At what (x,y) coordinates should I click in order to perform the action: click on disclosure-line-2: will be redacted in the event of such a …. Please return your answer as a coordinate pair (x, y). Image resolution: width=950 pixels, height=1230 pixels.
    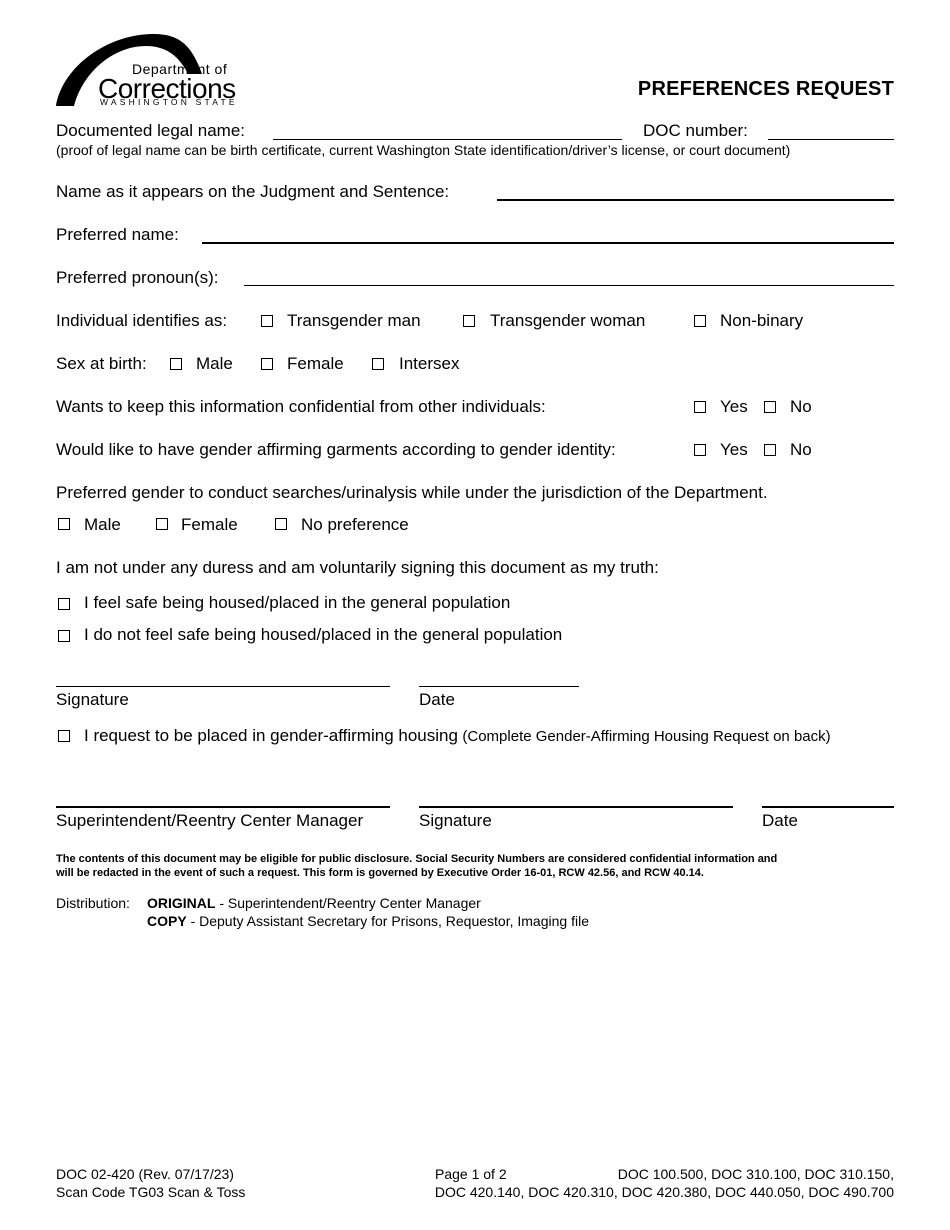
    Looking at the image, I should click on (380, 873).